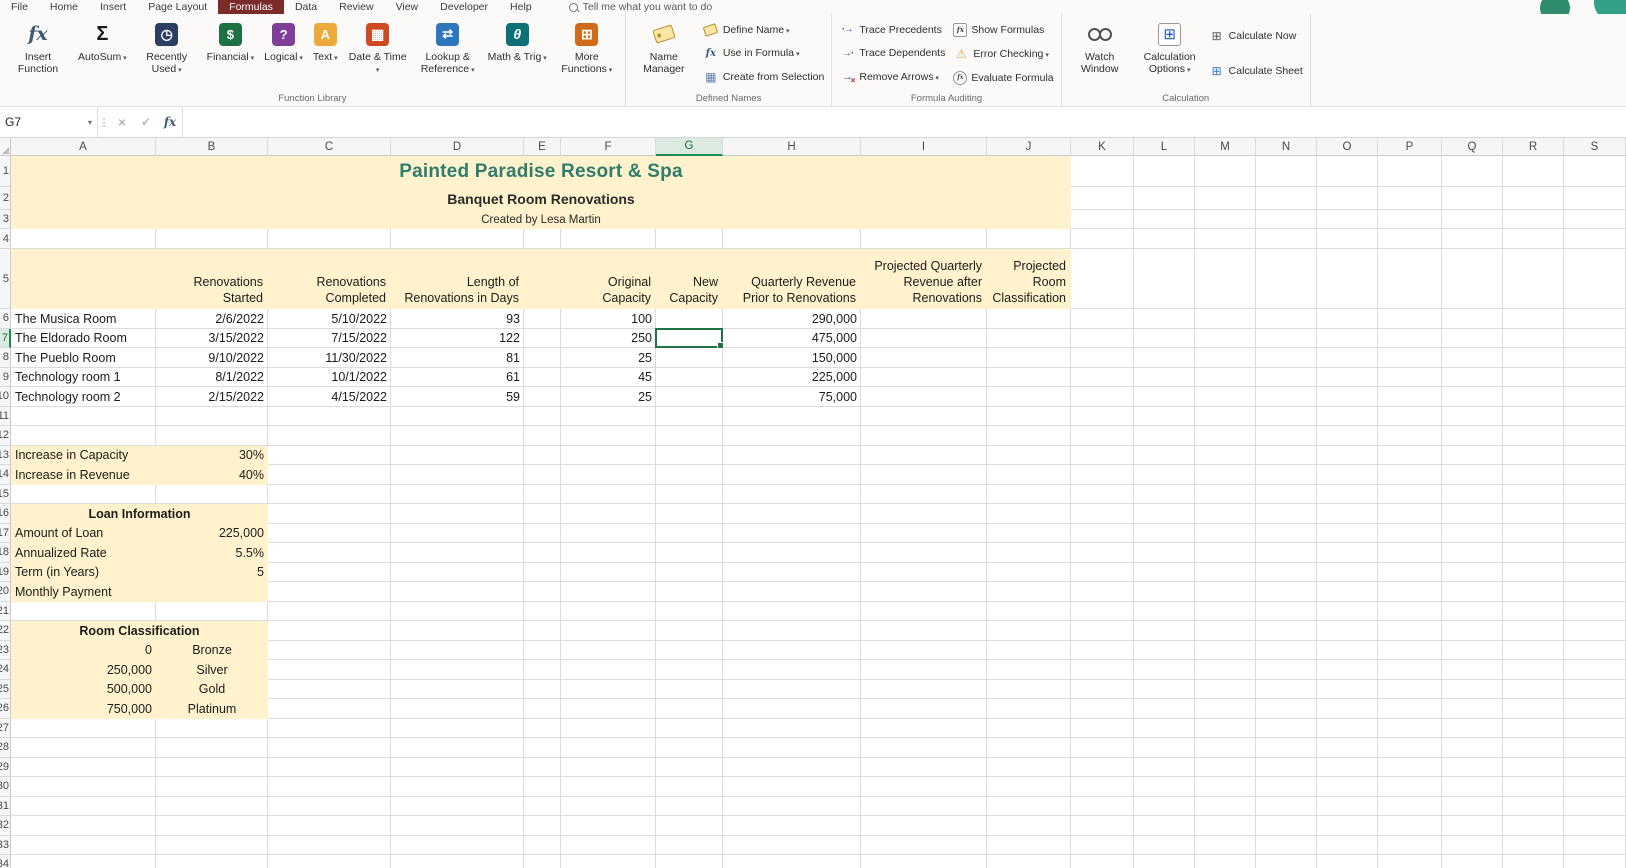 The width and height of the screenshot is (1626, 868). I want to click on row-header-19: 19, so click(5, 572).